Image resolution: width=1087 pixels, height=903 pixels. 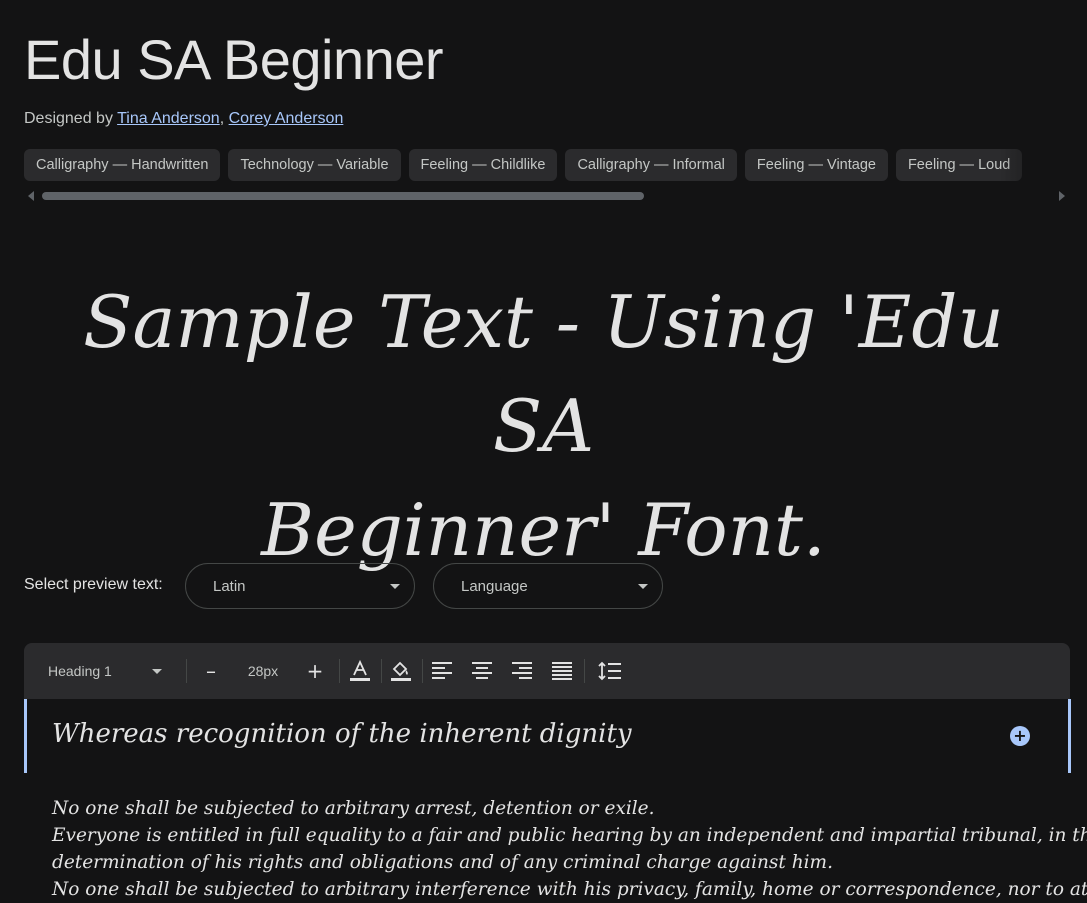 I want to click on line-height-icon, so click(x=609, y=671).